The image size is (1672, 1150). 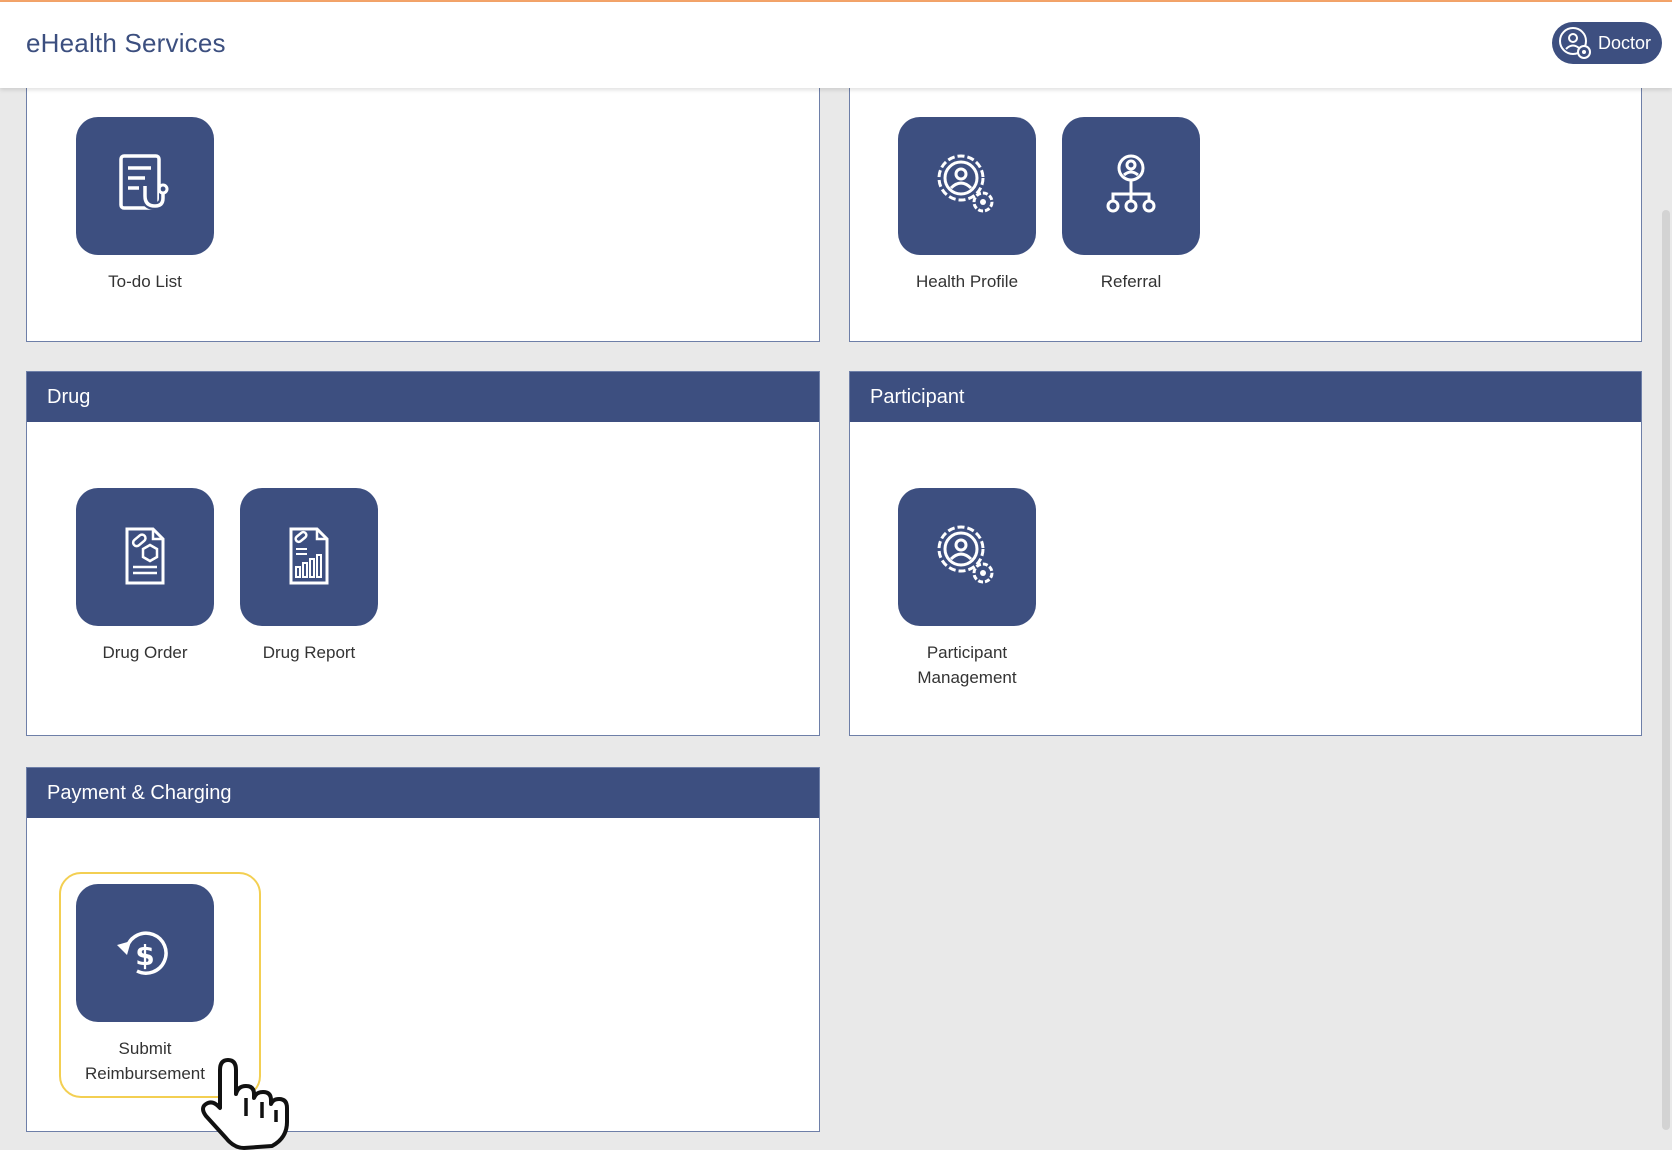 What do you see at coordinates (836, 45) in the screenshot?
I see `app-header: eHealth Services Doctor` at bounding box center [836, 45].